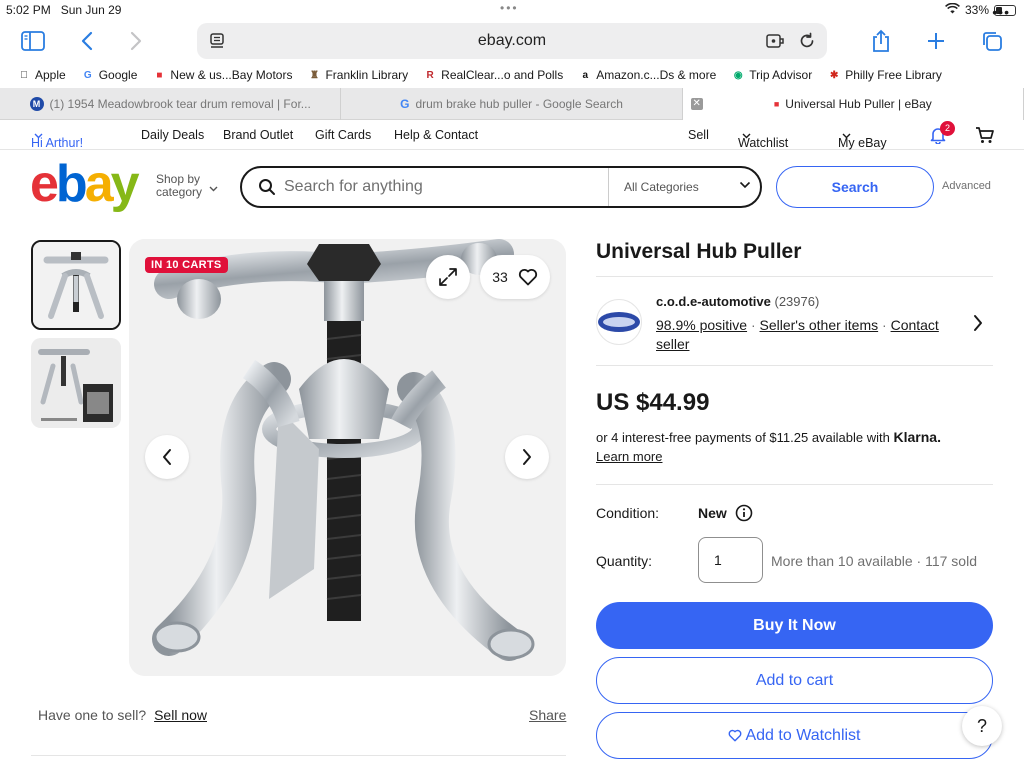 This screenshot has height=768, width=1024. I want to click on tab-ebay: ✕ ■ Universal Hub Puller | eBay, so click(853, 104).